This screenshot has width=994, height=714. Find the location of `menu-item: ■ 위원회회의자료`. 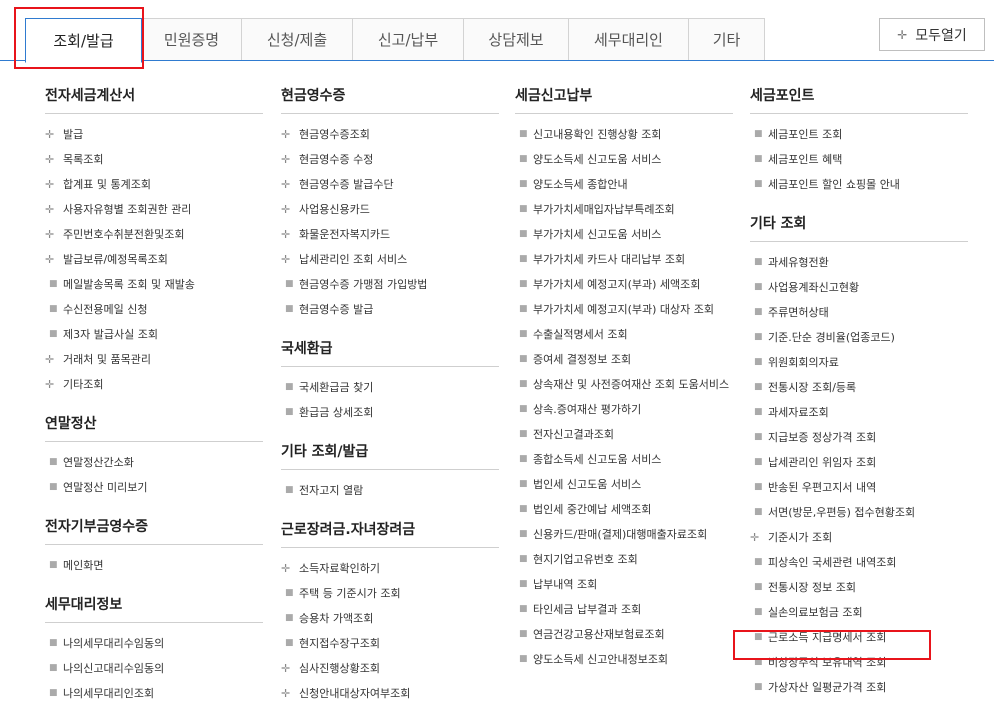

menu-item: ■ 위원회회의자료 is located at coordinates (859, 362).